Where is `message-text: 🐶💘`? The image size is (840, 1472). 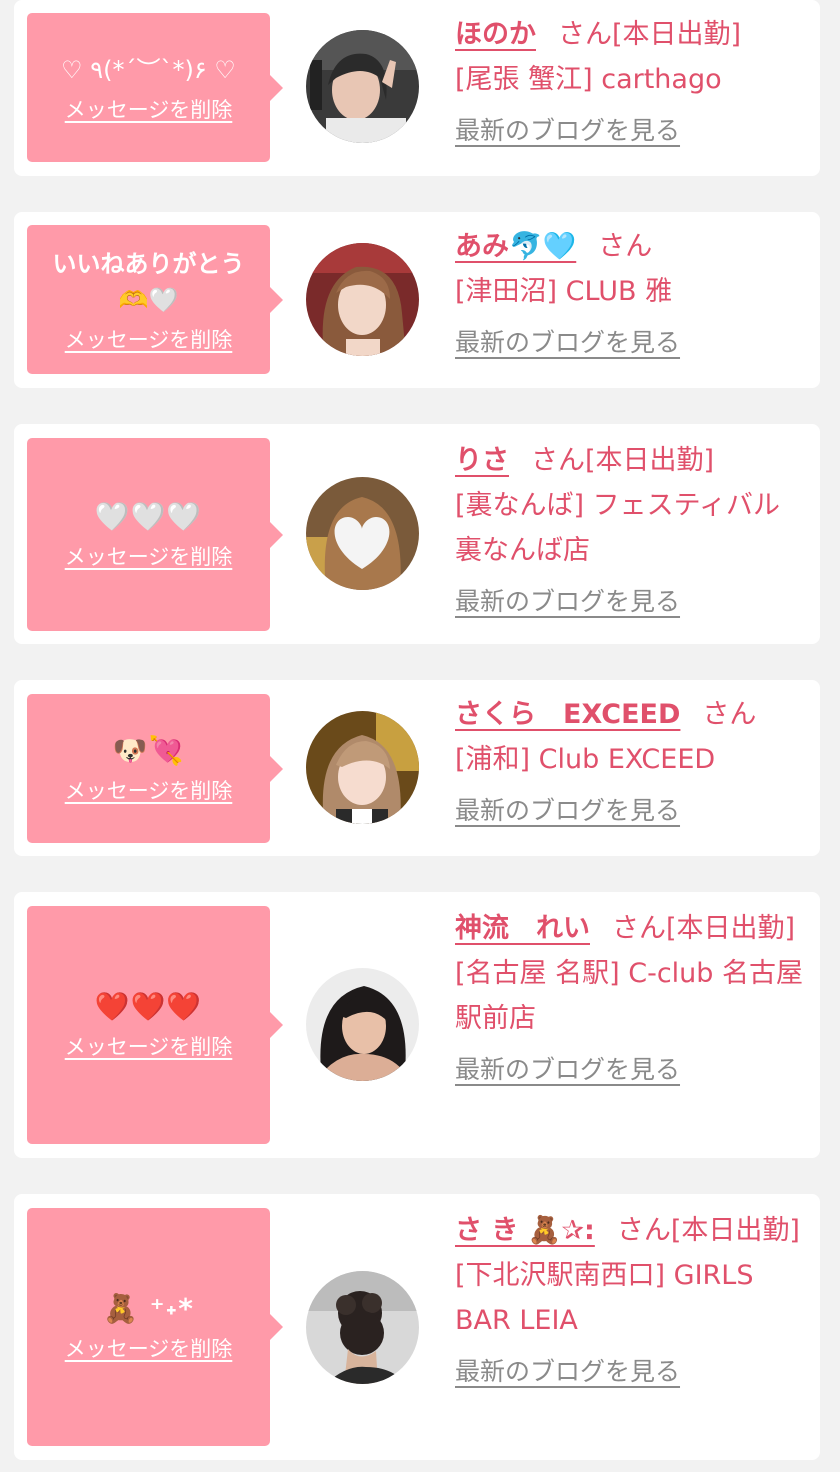
message-text: 🐶💘 is located at coordinates (148, 750).